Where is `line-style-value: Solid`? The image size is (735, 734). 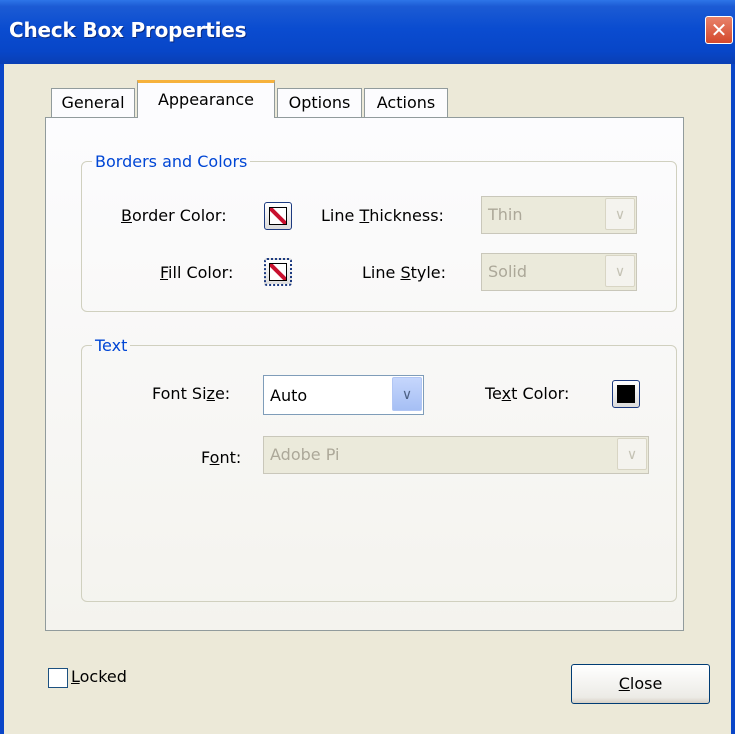
line-style-value: Solid is located at coordinates (507, 271).